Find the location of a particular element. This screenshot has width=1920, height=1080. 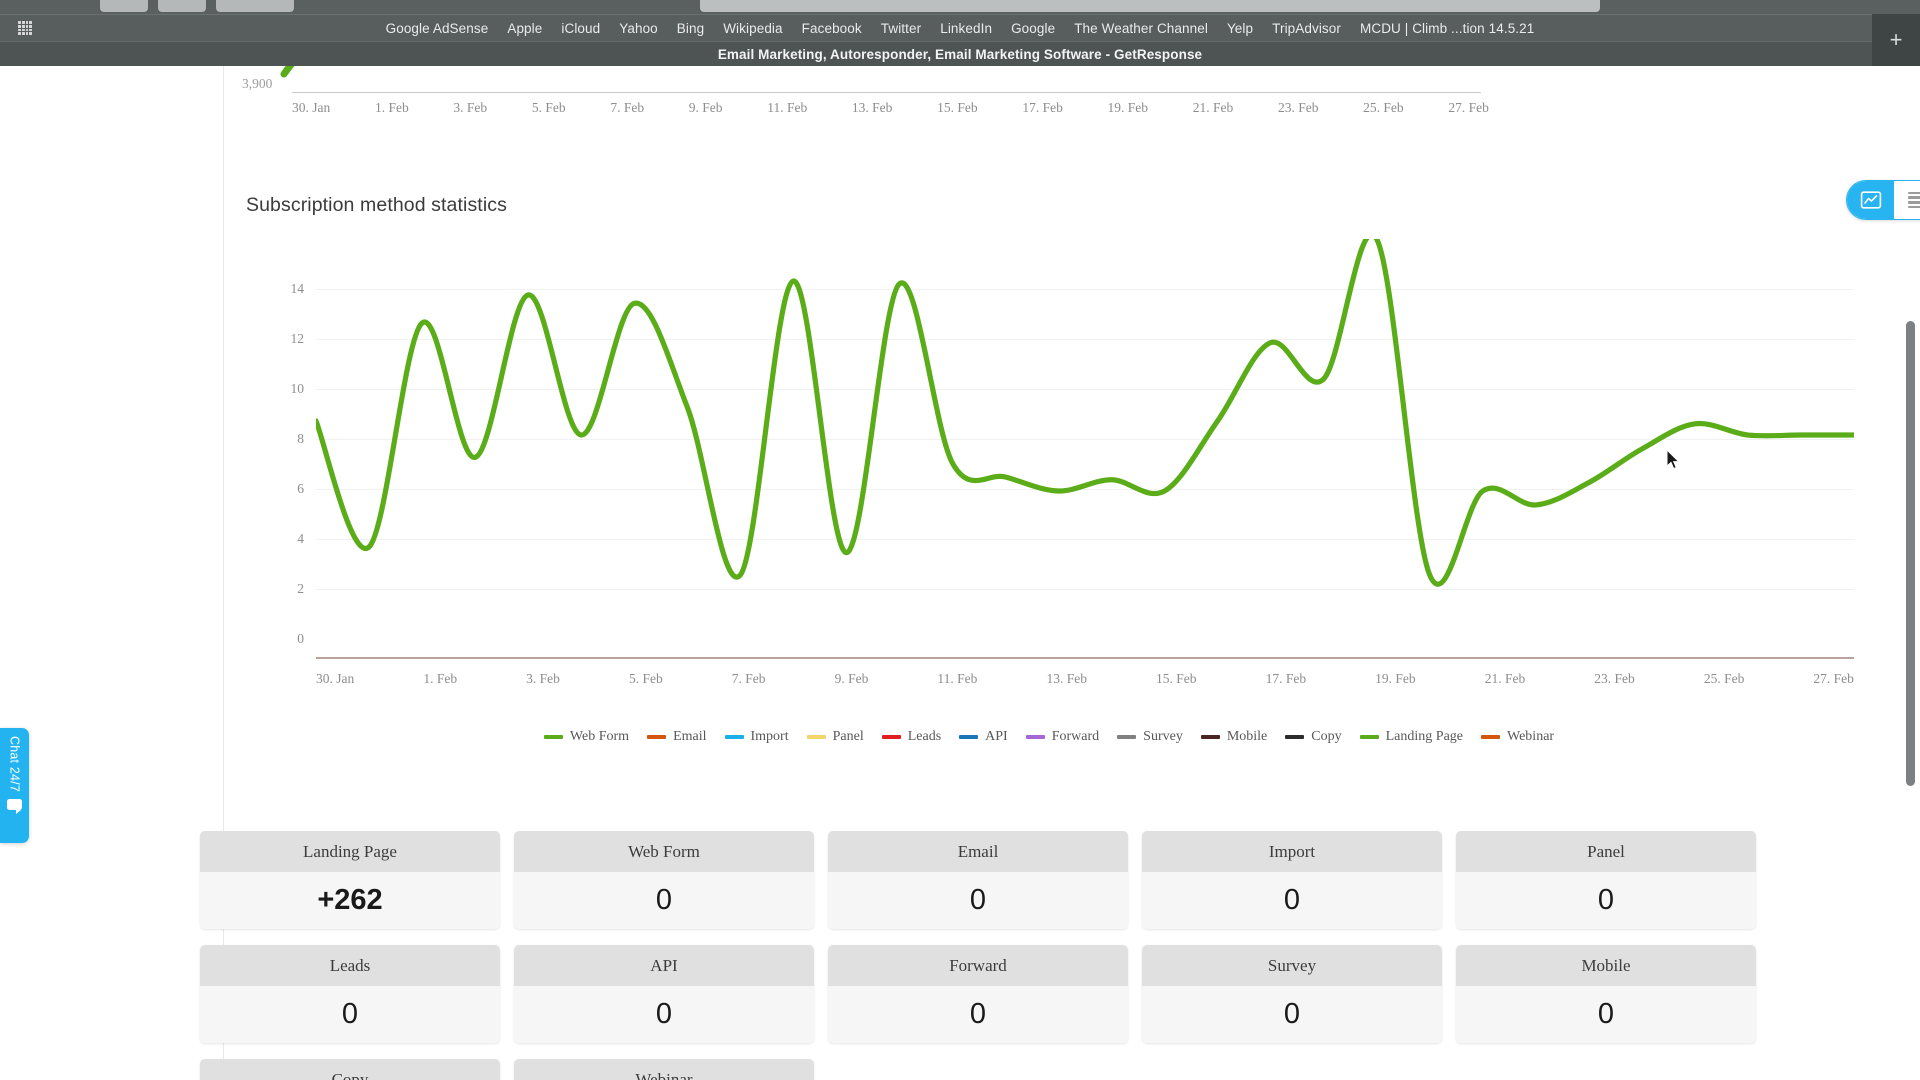

legend-item-mobile: Mobile is located at coordinates (1234, 737).